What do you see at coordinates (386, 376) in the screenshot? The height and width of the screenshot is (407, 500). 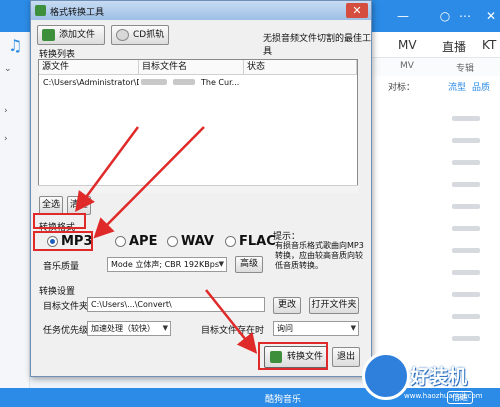 I see `watermark-logo-icon` at bounding box center [386, 376].